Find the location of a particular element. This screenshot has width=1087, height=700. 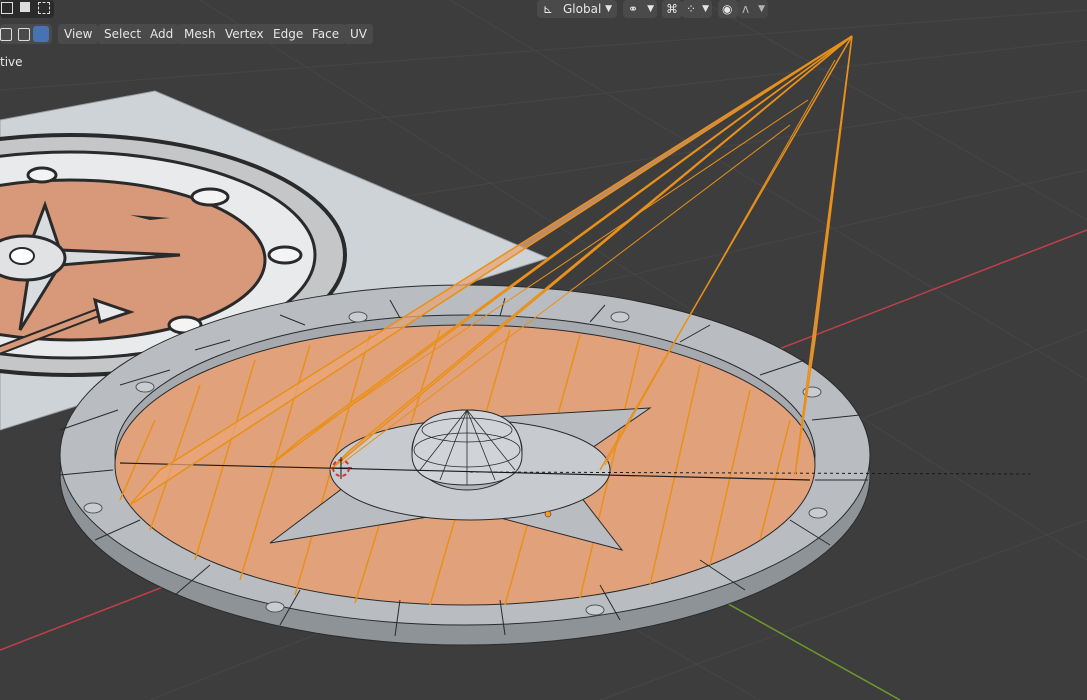

transform-orientation-icon: ⊾ is located at coordinates (548, 9).